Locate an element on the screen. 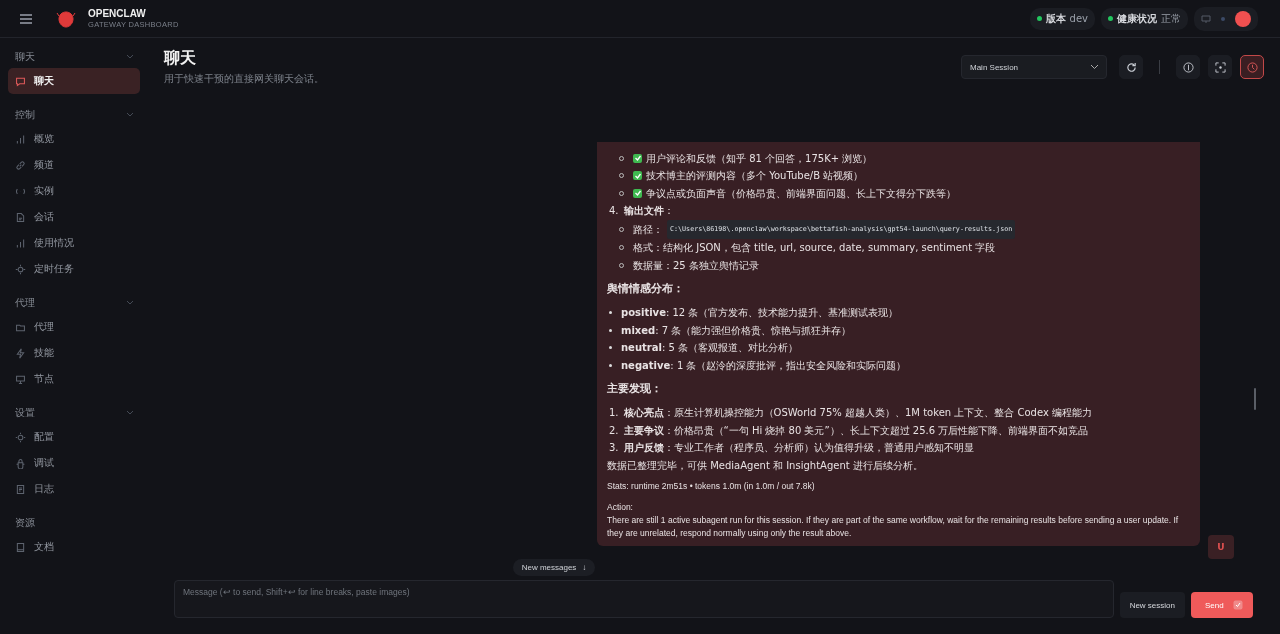 This screenshot has height=634, width=1280. book-icon is located at coordinates (20, 547).